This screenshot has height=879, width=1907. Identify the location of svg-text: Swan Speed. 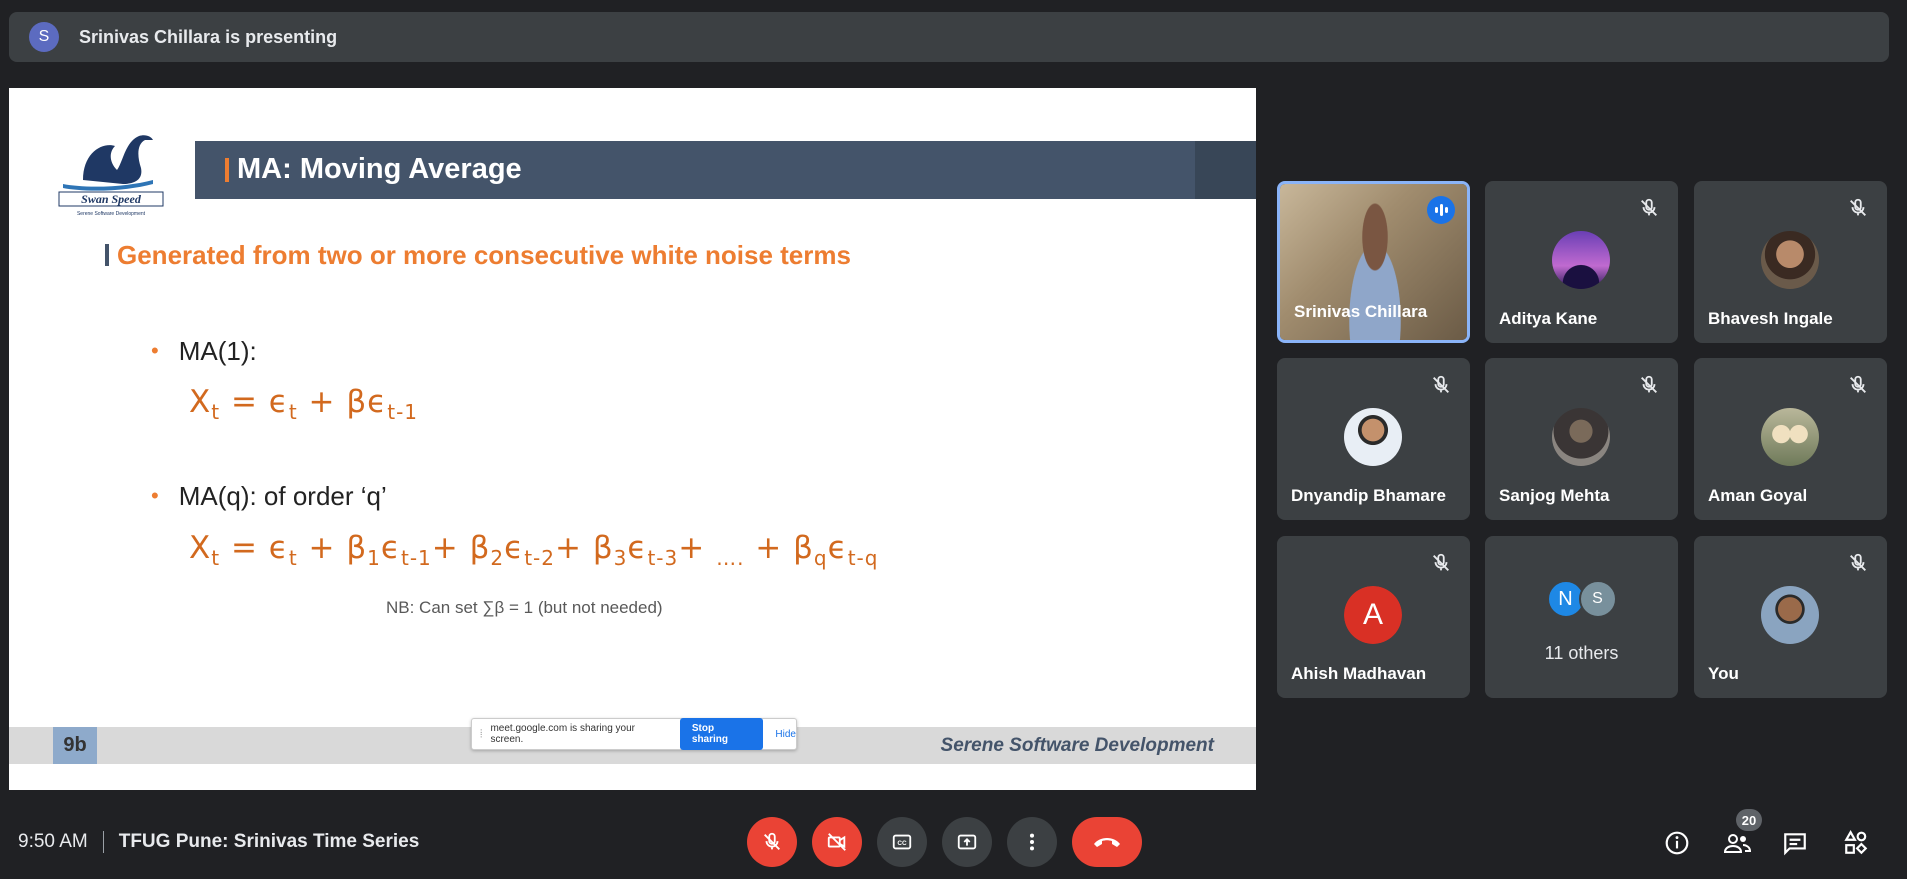
(111, 199).